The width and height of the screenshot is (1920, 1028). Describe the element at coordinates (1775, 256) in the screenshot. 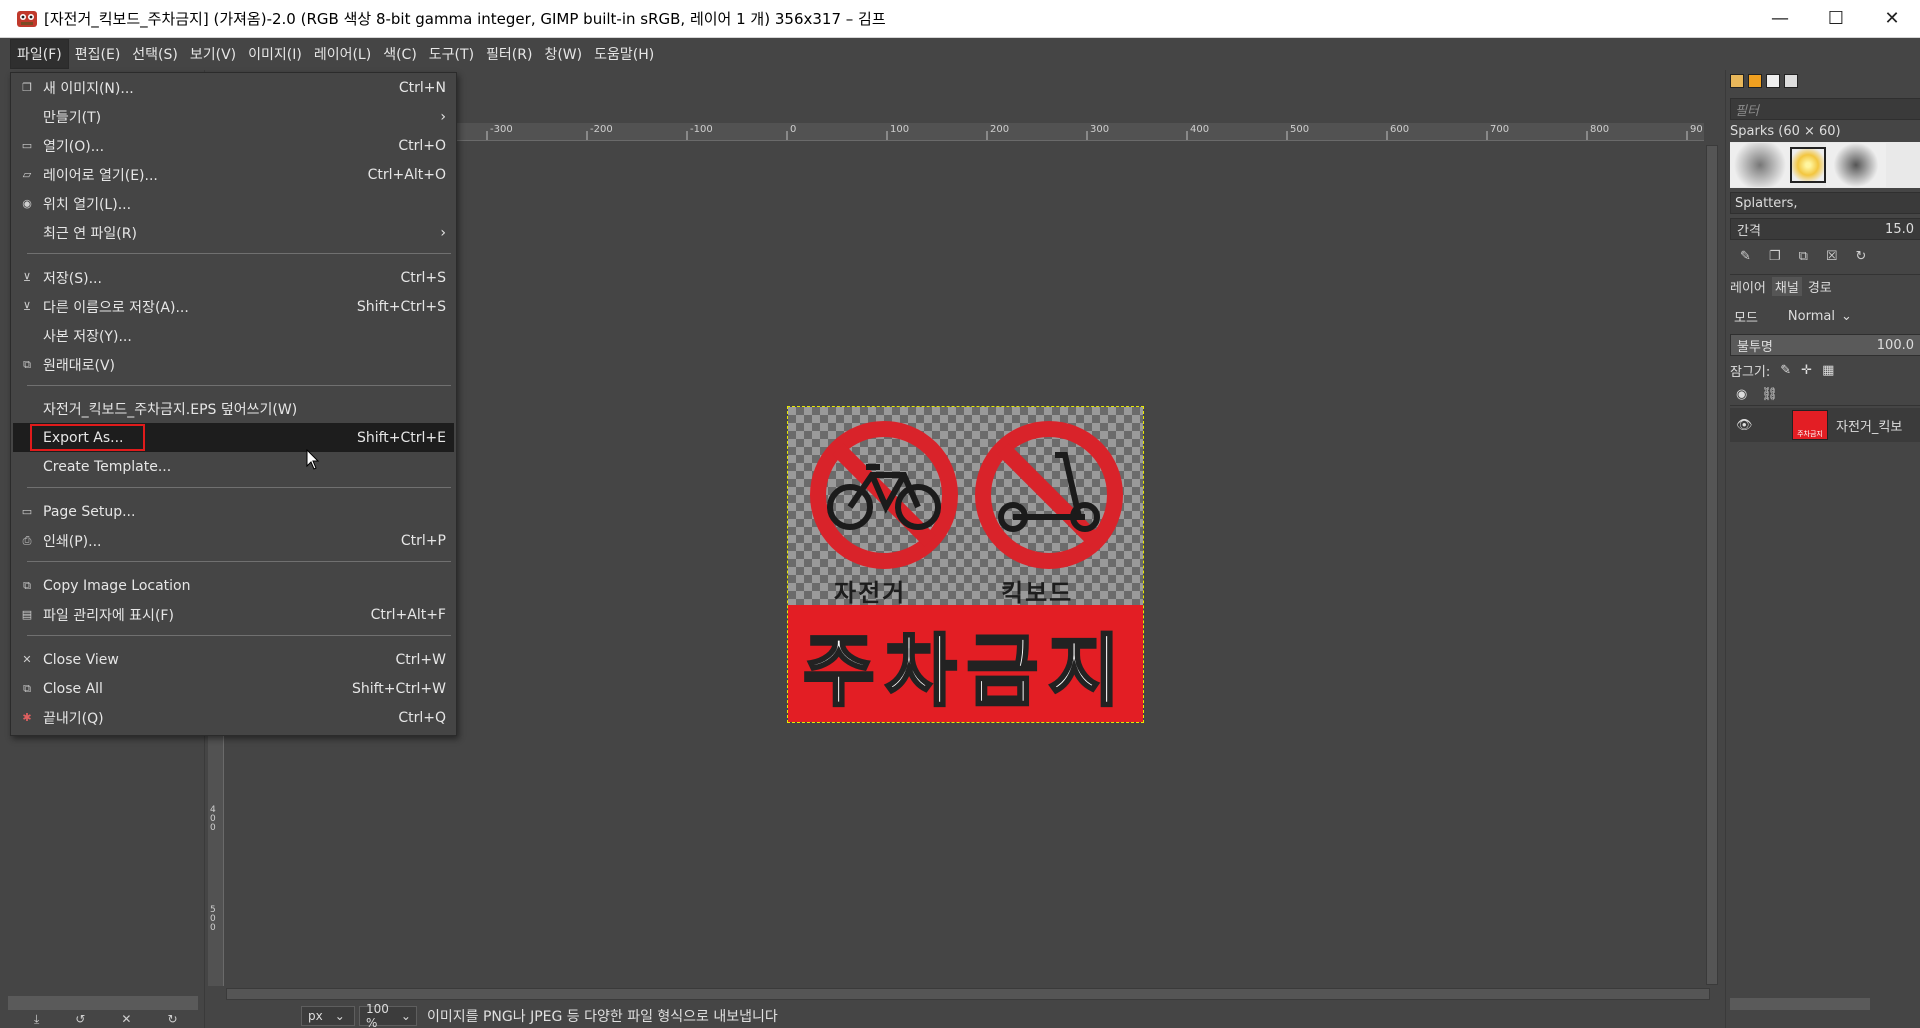

I see `new-brush-icon: ❐` at that location.